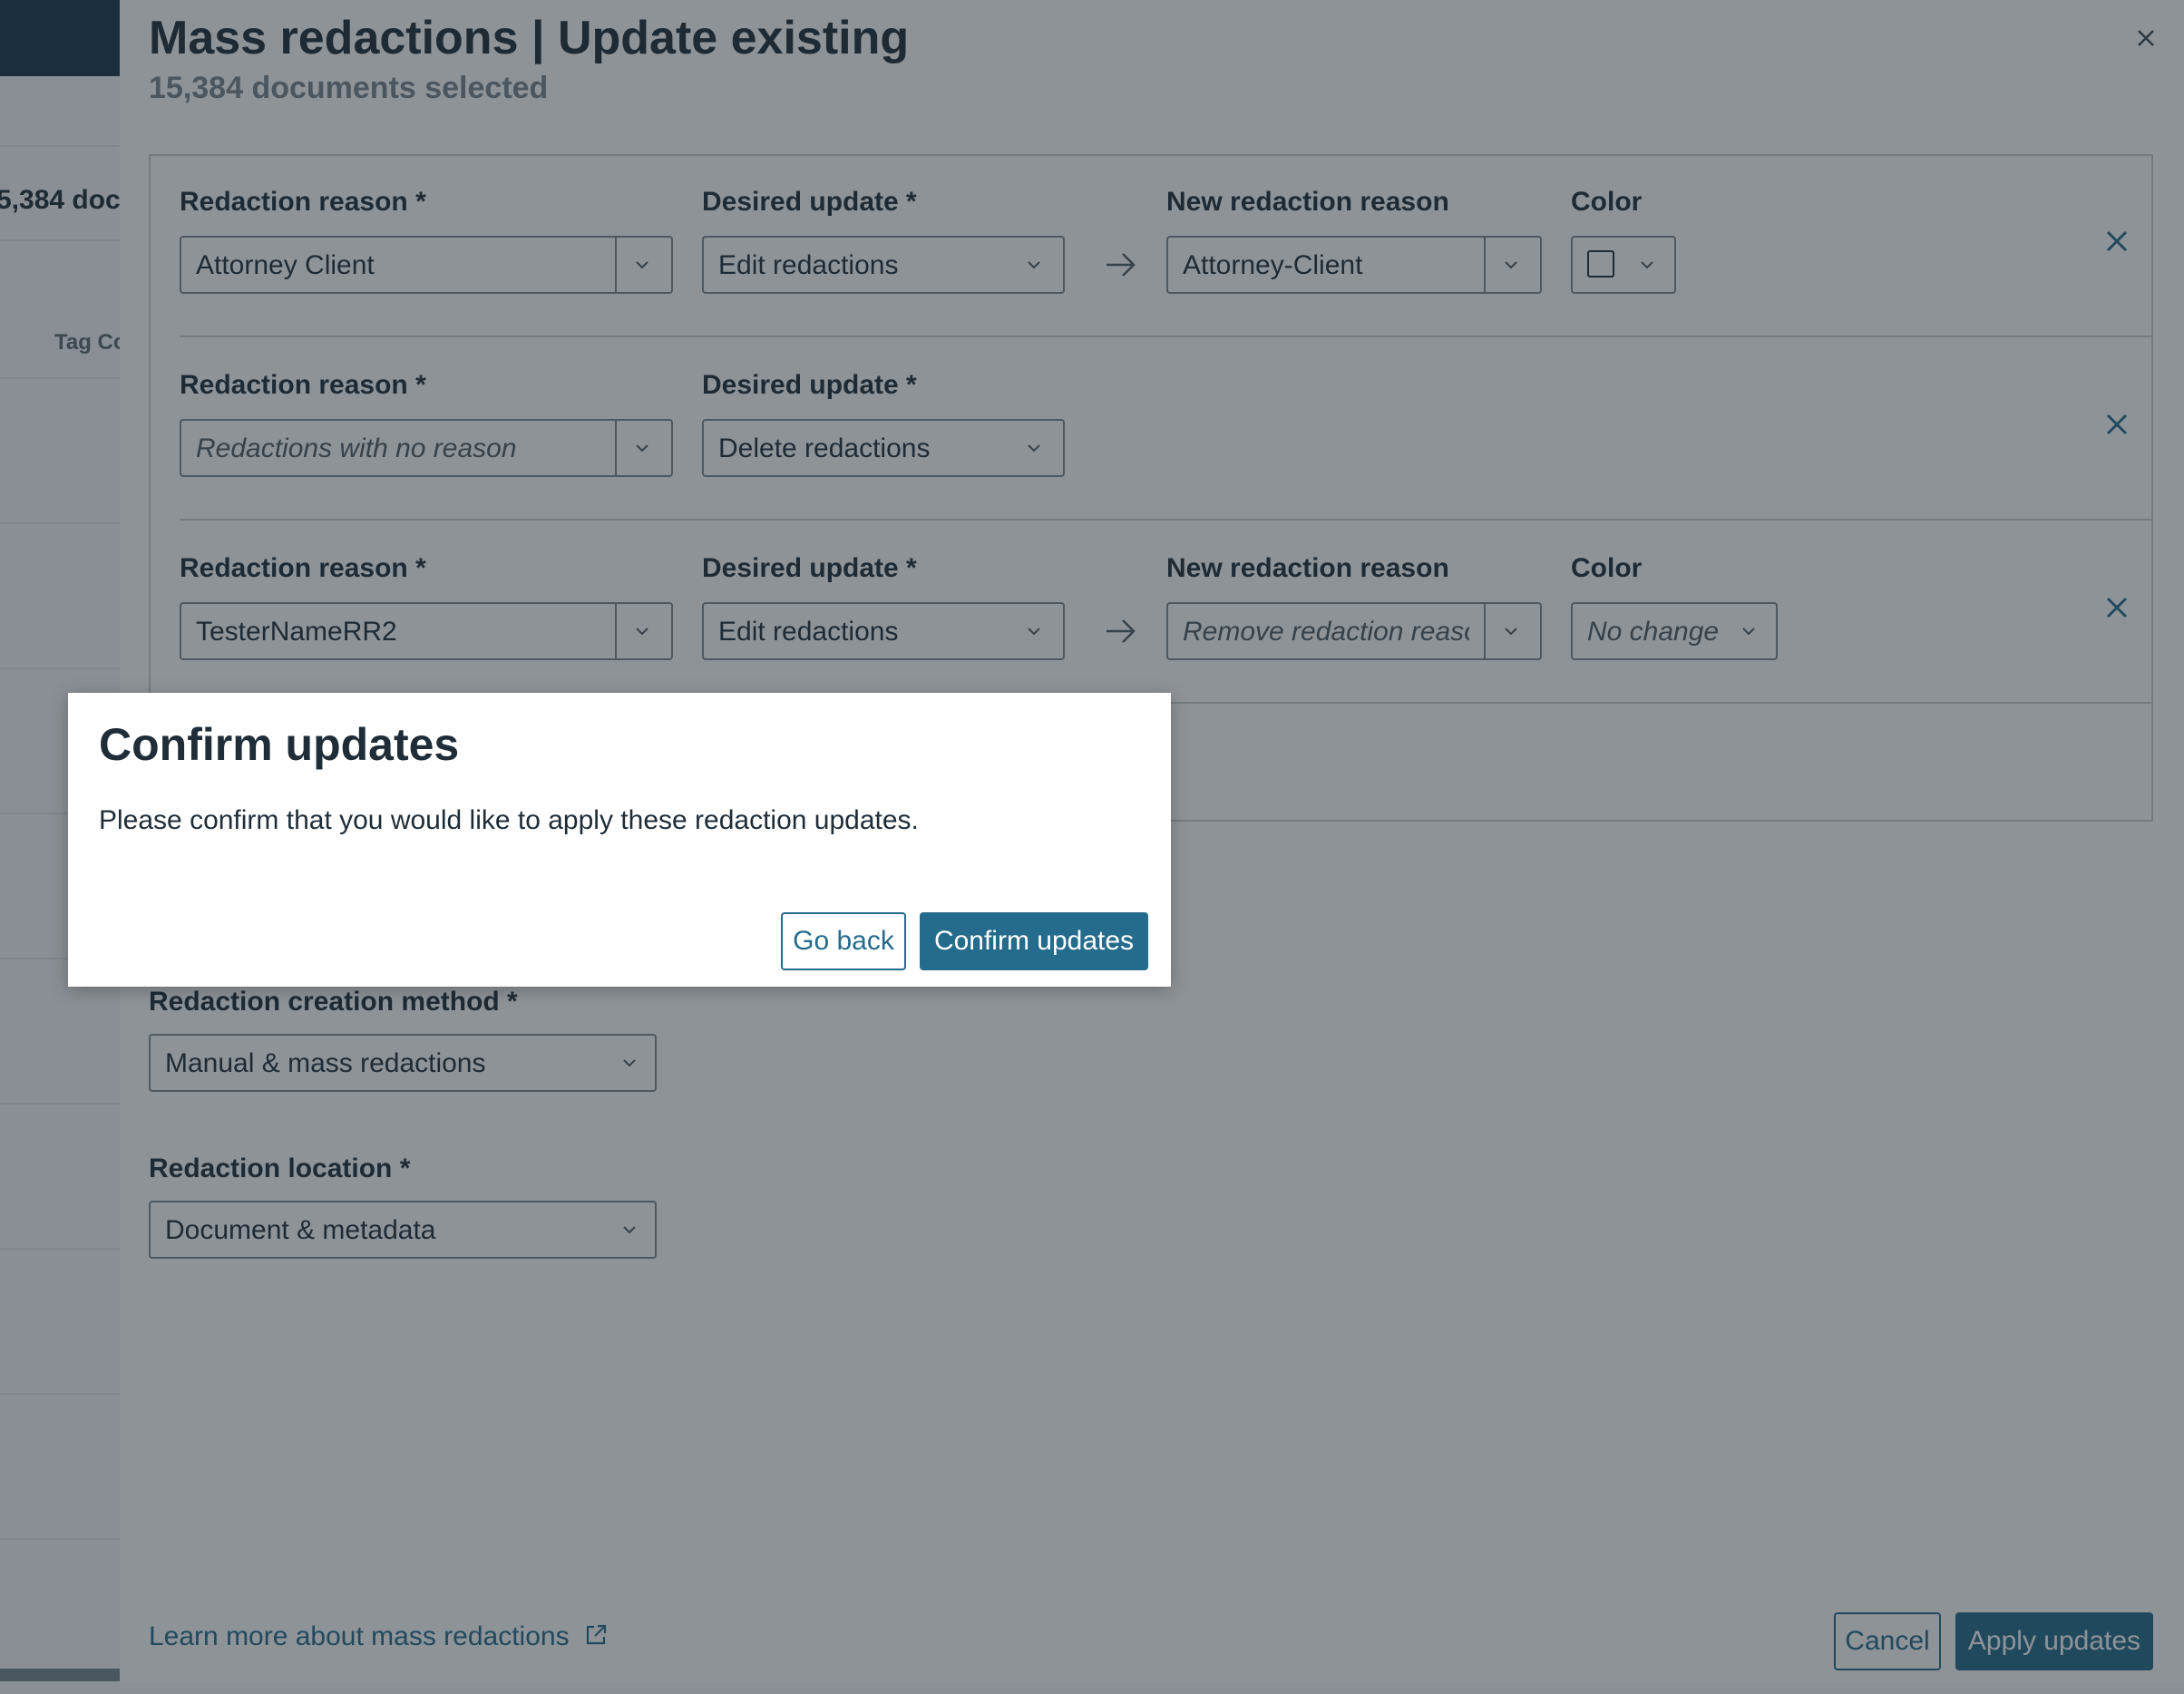 This screenshot has width=2184, height=1694. I want to click on modal-title: Confirm updates, so click(279, 744).